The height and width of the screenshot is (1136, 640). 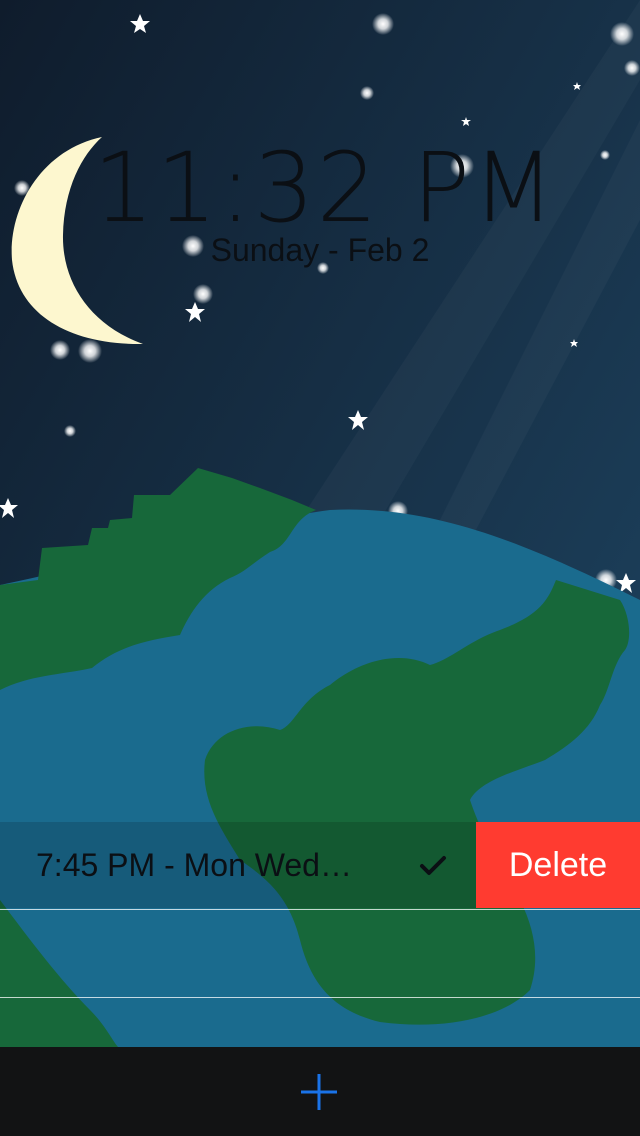 I want to click on plus-icon, so click(x=319, y=1092).